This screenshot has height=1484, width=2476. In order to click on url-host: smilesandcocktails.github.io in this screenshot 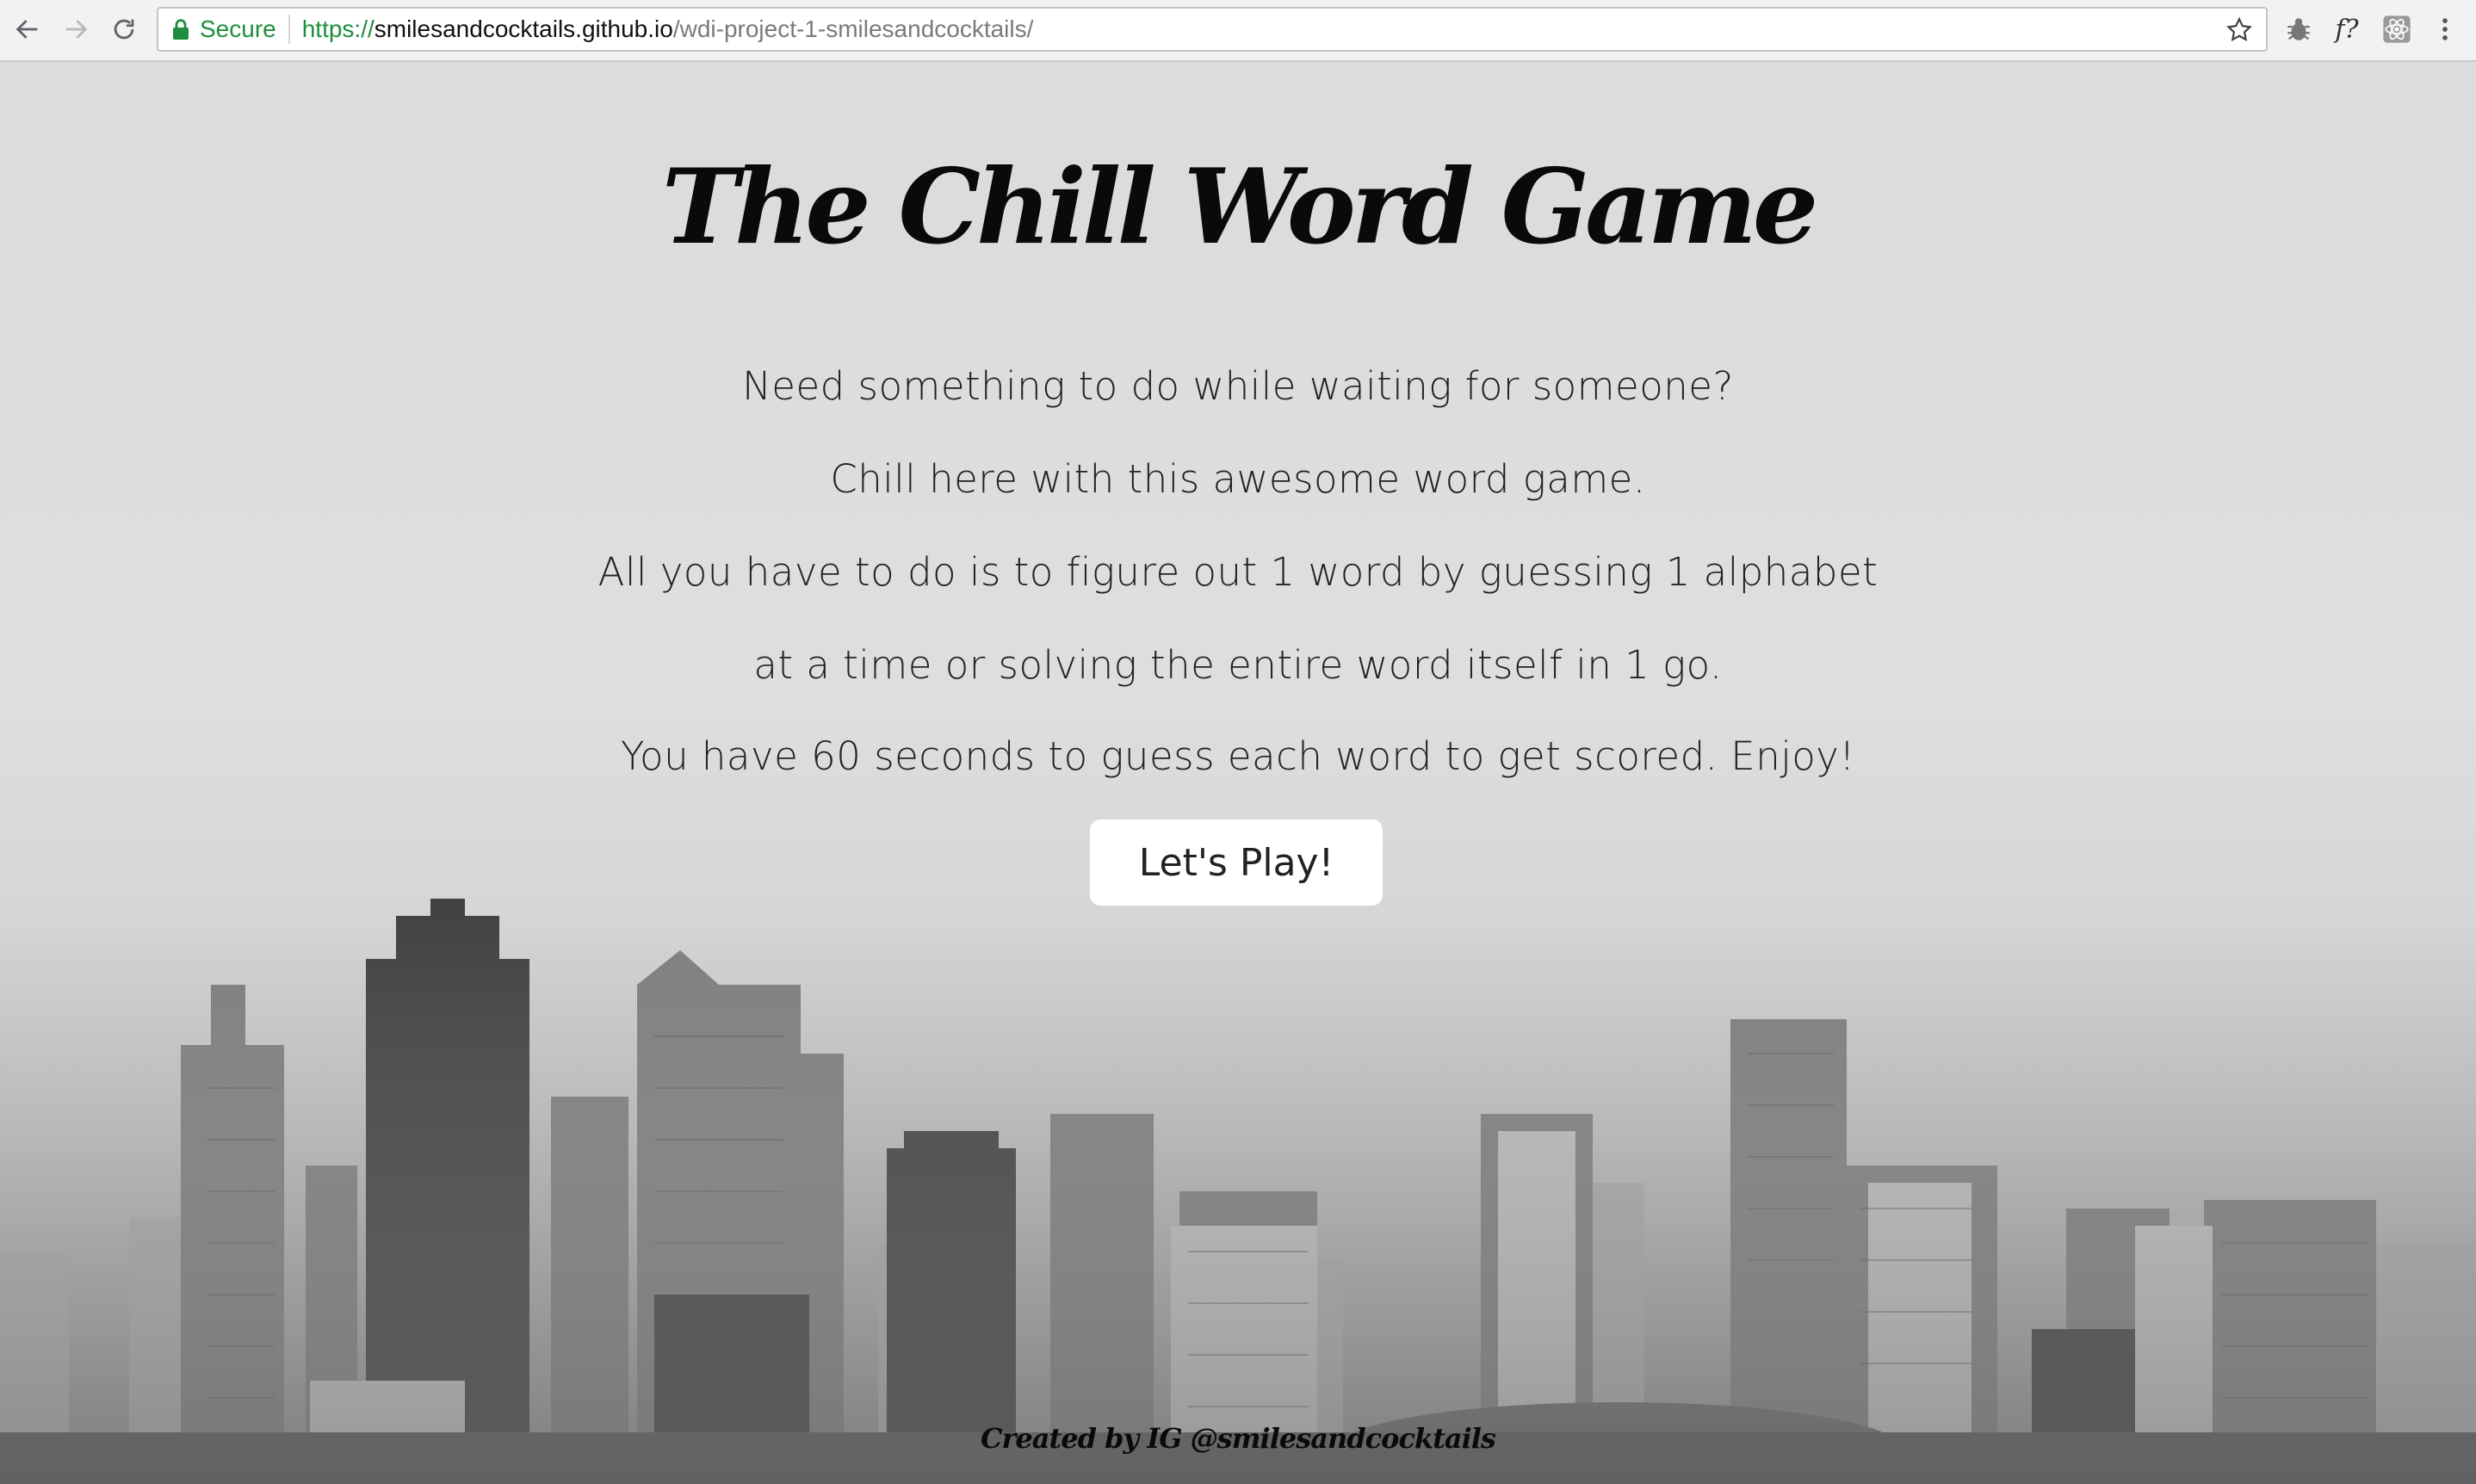, I will do `click(523, 28)`.